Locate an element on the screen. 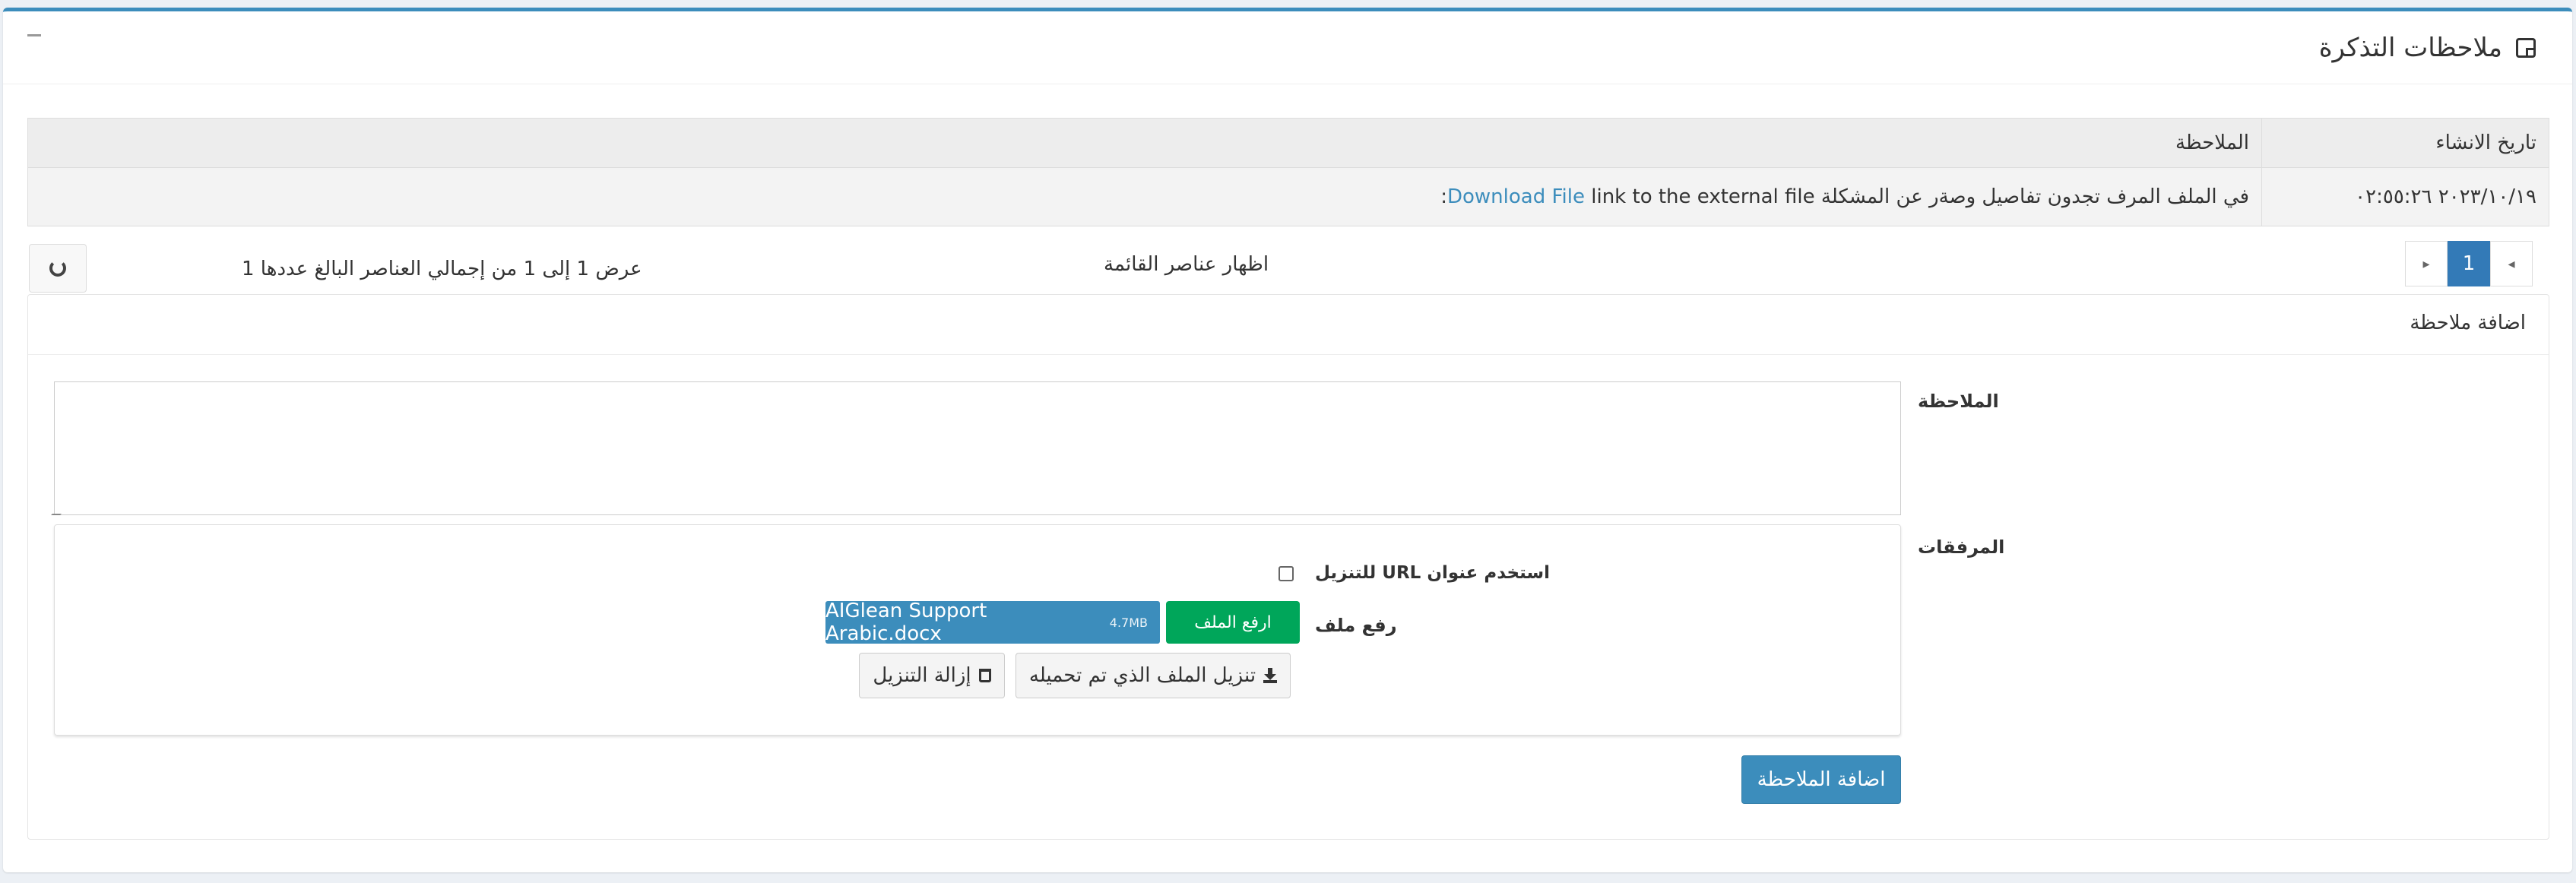 This screenshot has height=883, width=2576. panel-header: ملاحظات التذكرة is located at coordinates (1287, 47).